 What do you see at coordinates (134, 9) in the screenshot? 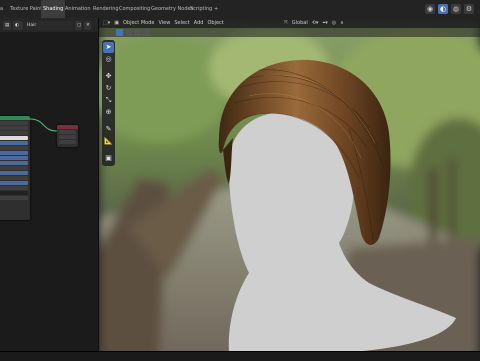
I see `tab-compositing: Compositing` at bounding box center [134, 9].